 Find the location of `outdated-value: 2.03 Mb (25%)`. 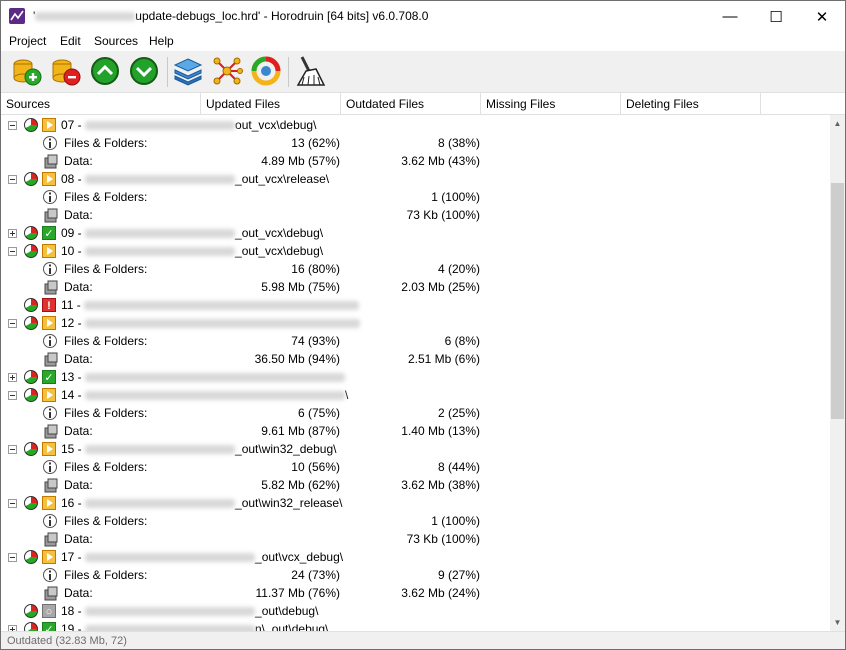

outdated-value: 2.03 Mb (25%) is located at coordinates (440, 287).